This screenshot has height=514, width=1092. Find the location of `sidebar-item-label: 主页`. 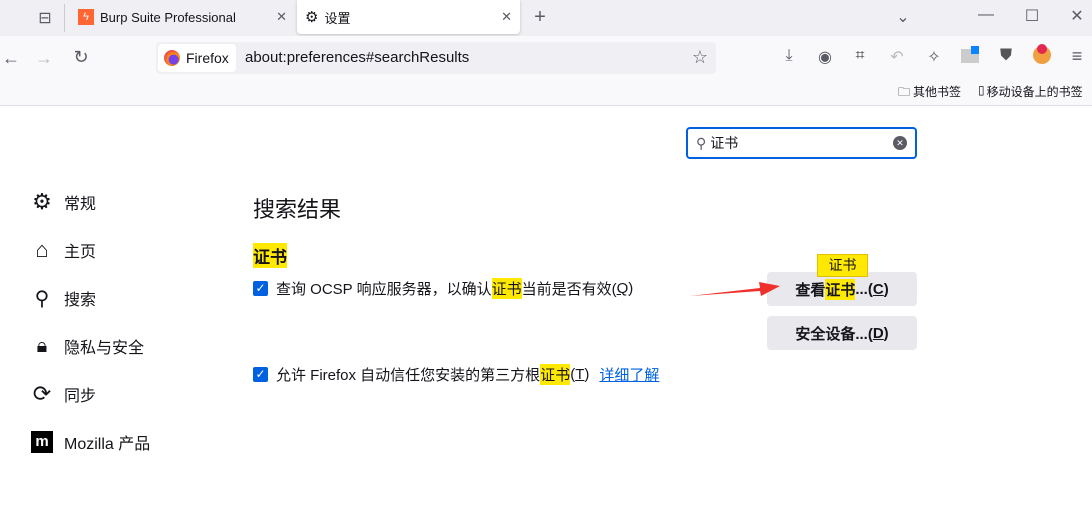

sidebar-item-label: 主页 is located at coordinates (80, 252).